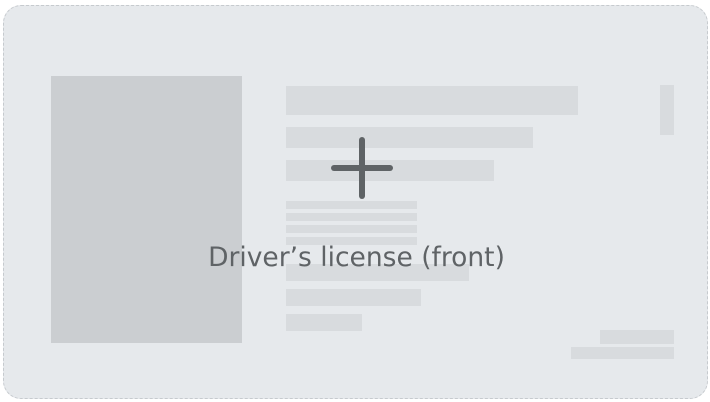 The height and width of the screenshot is (402, 710). I want to click on plus-icon, so click(362, 168).